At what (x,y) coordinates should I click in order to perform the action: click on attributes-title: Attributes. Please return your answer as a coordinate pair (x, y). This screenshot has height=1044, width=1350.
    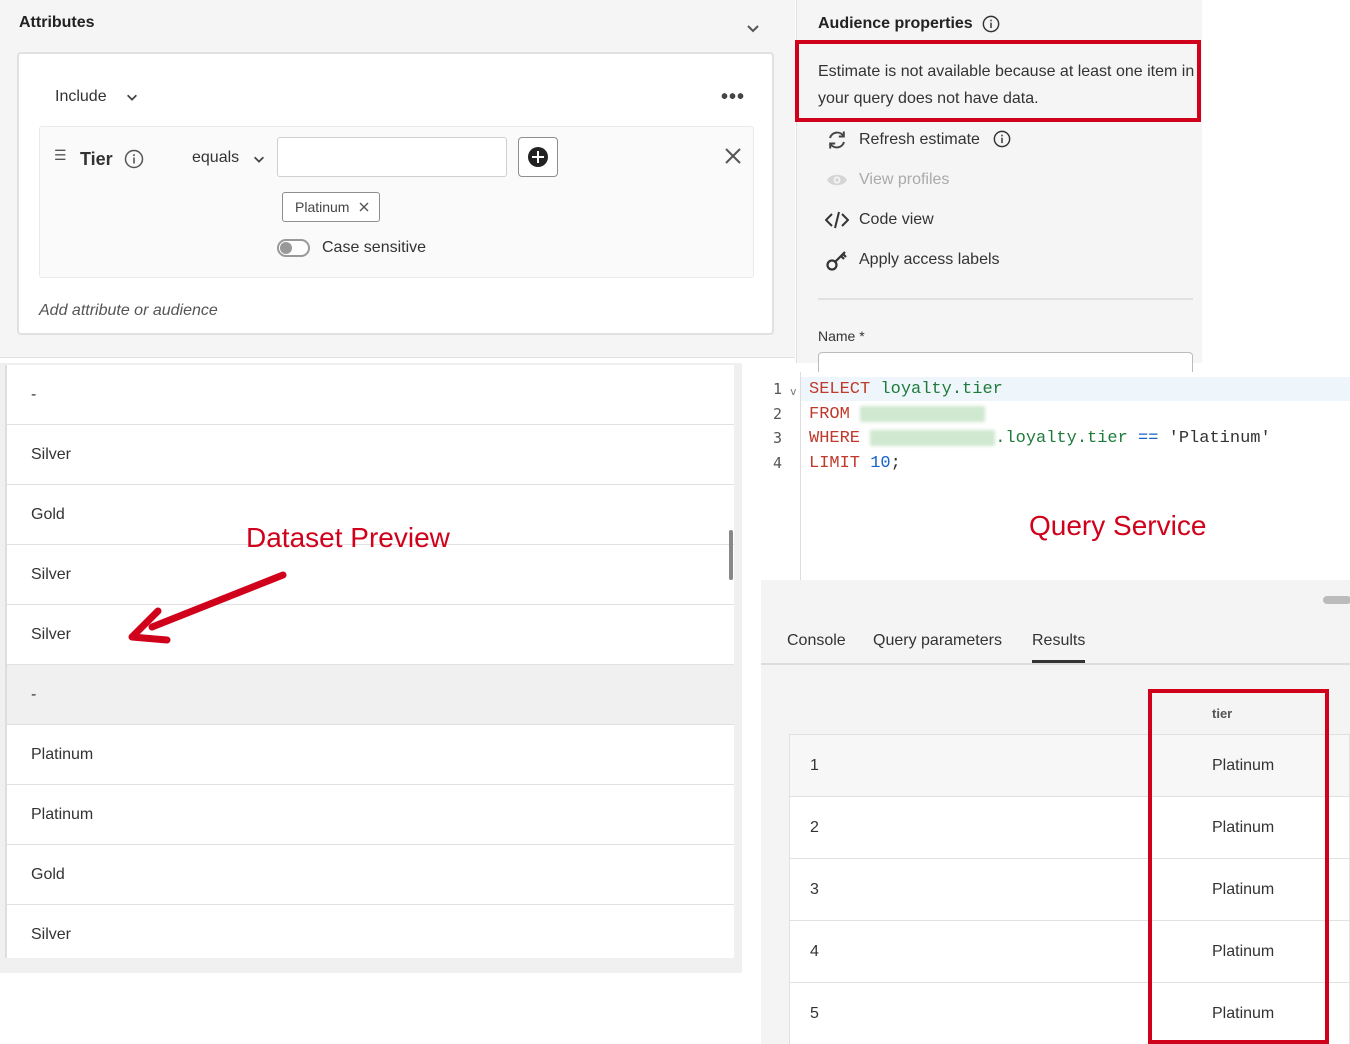
    Looking at the image, I should click on (57, 22).